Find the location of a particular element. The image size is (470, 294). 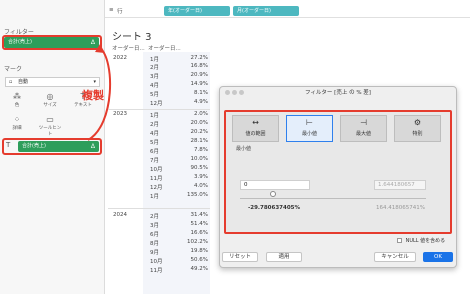

max-value-input: 1.644180657 is located at coordinates (400, 185).